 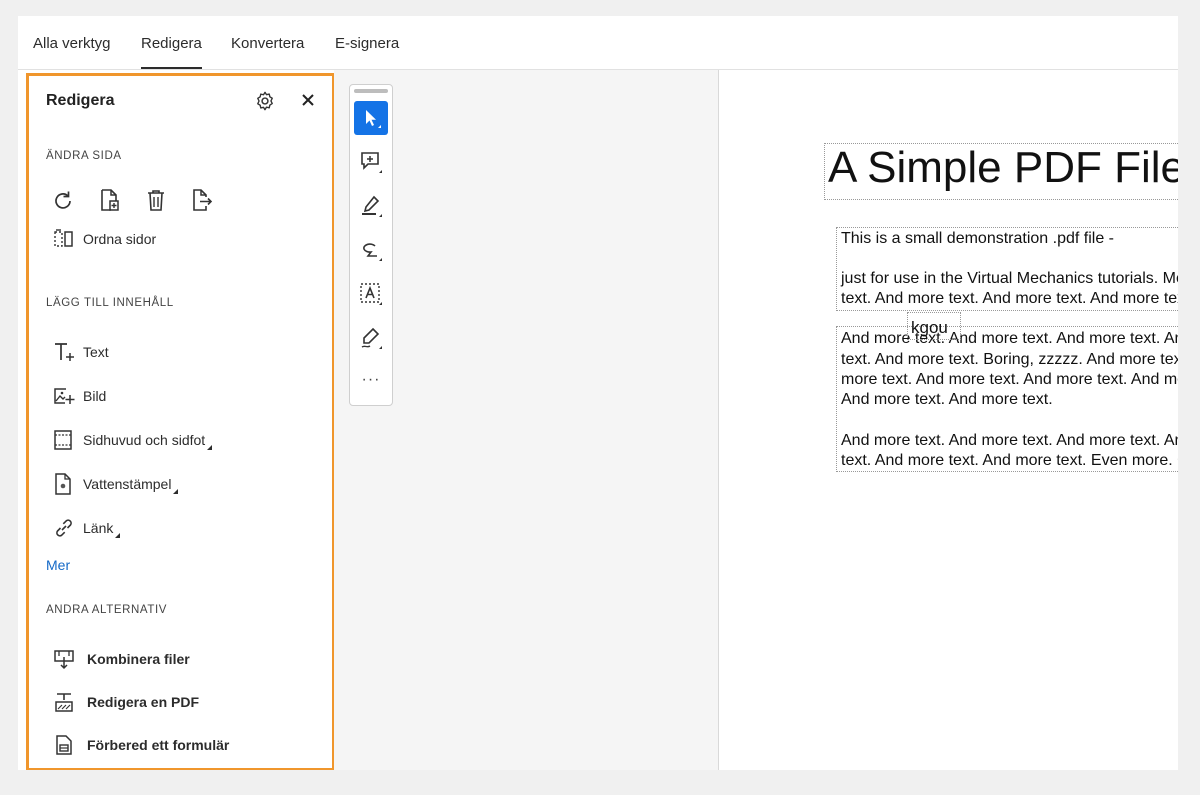 I want to click on organize-pages-icon, so click(x=63, y=238).